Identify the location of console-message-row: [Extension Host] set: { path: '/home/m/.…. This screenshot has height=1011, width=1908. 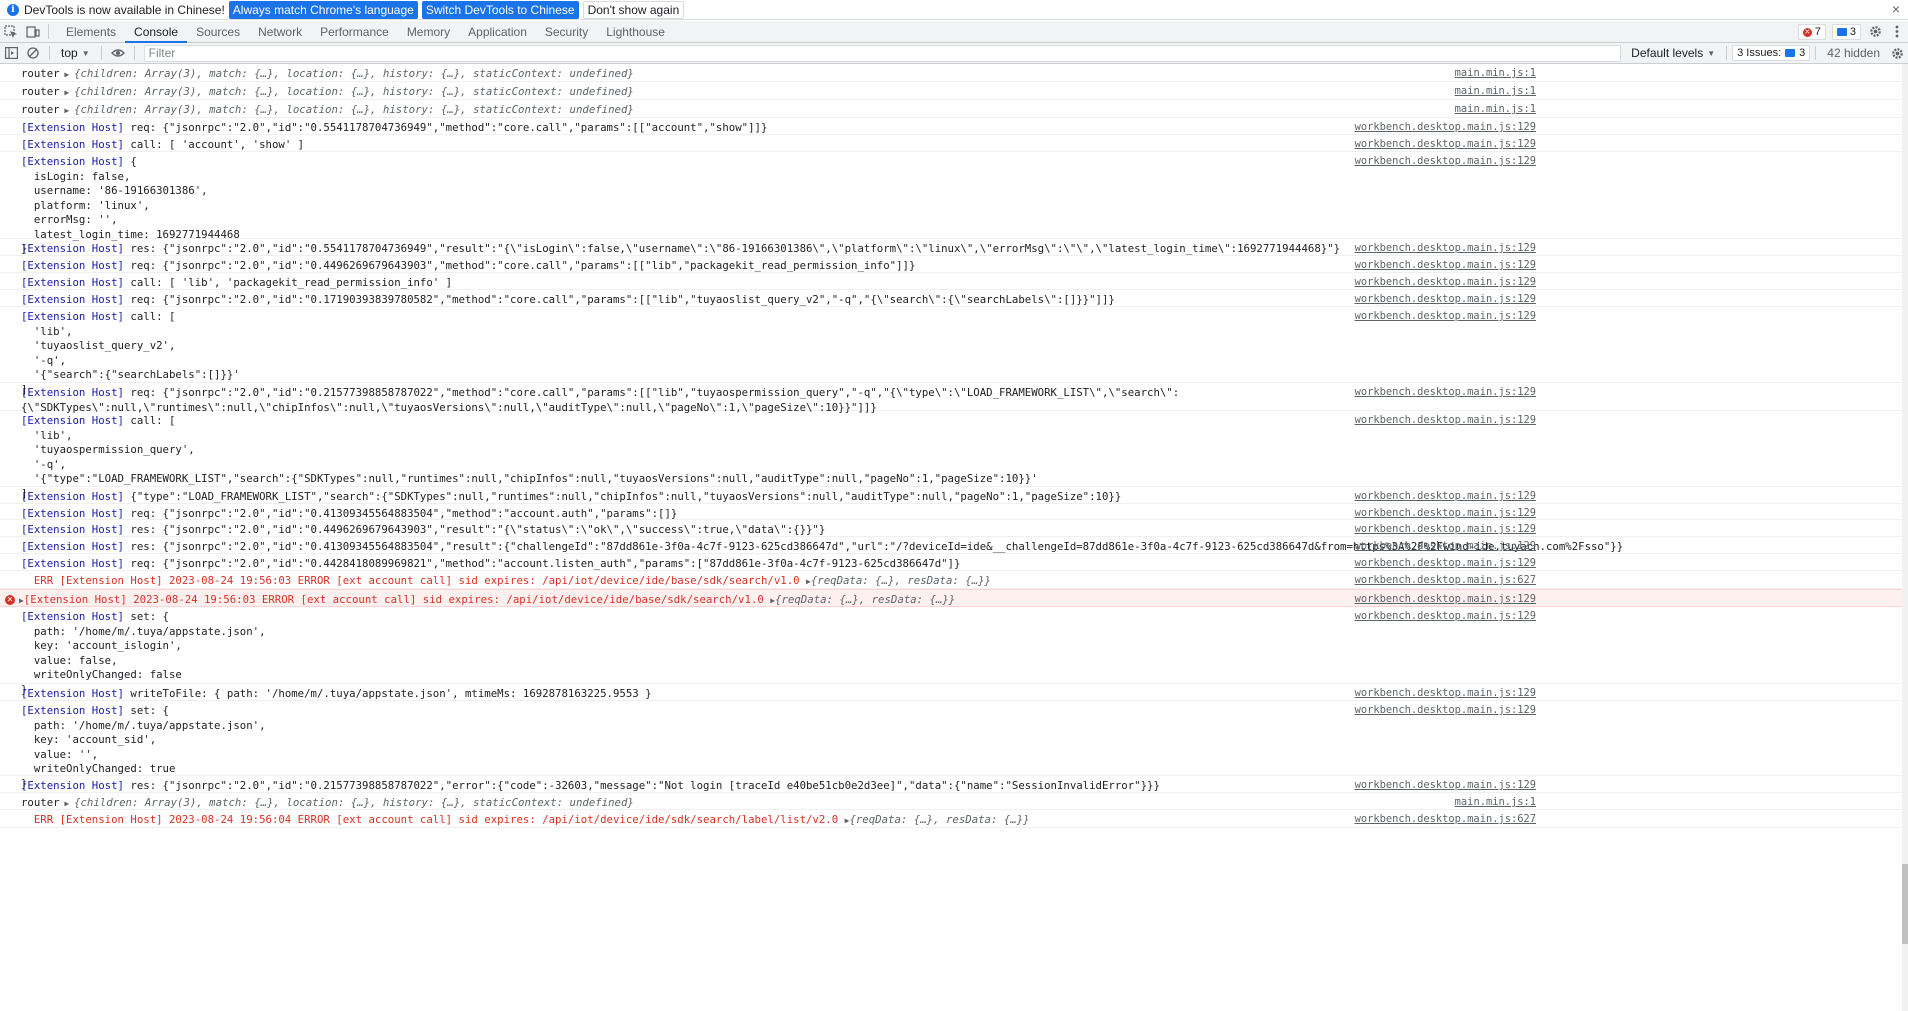
(954, 651).